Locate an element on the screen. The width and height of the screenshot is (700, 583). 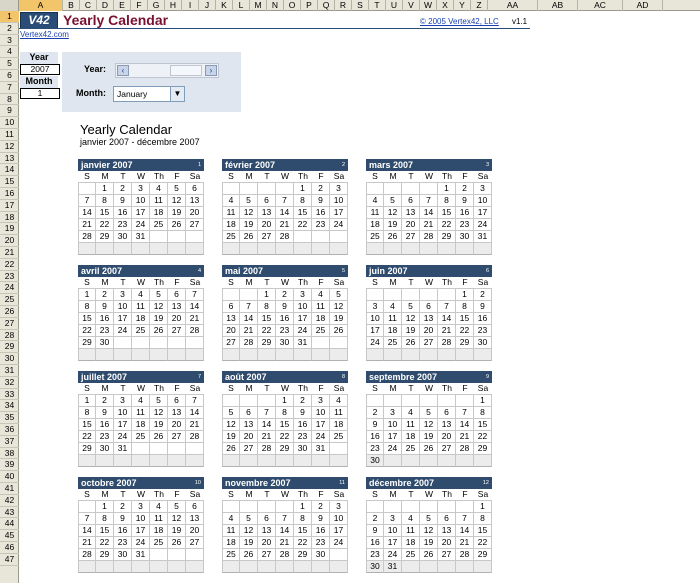
row-header-47: 47 is located at coordinates (9, 560).